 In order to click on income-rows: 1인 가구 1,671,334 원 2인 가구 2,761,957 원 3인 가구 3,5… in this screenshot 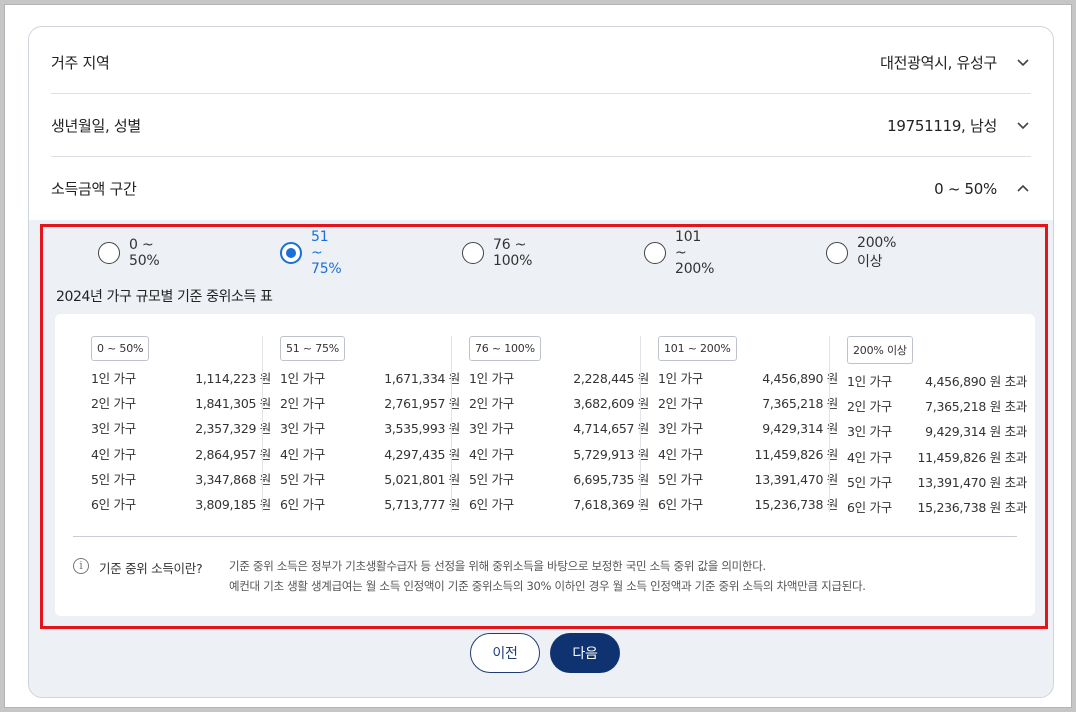, I will do `click(370, 440)`.